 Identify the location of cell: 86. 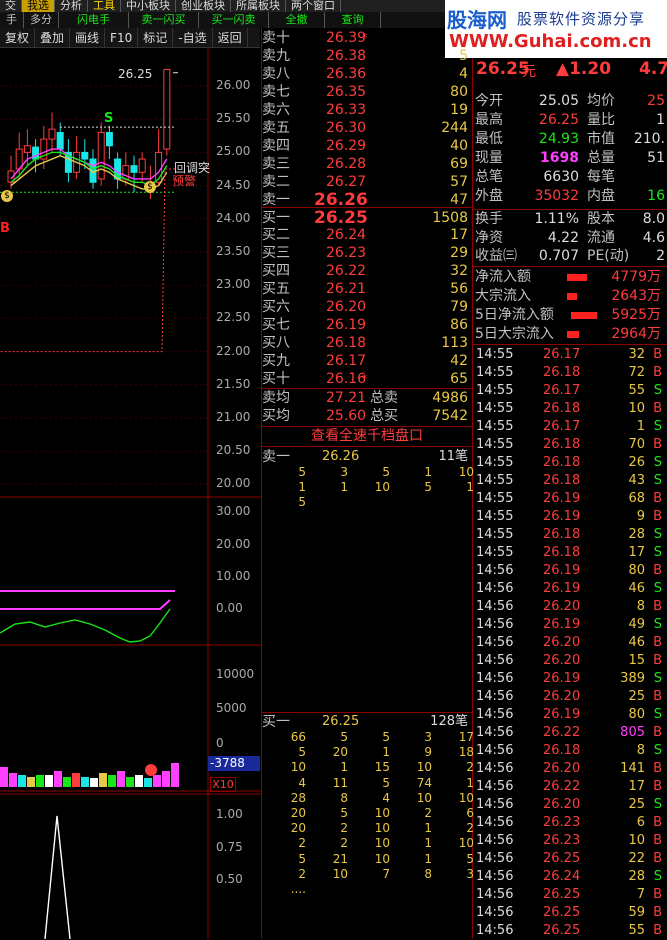
(459, 325).